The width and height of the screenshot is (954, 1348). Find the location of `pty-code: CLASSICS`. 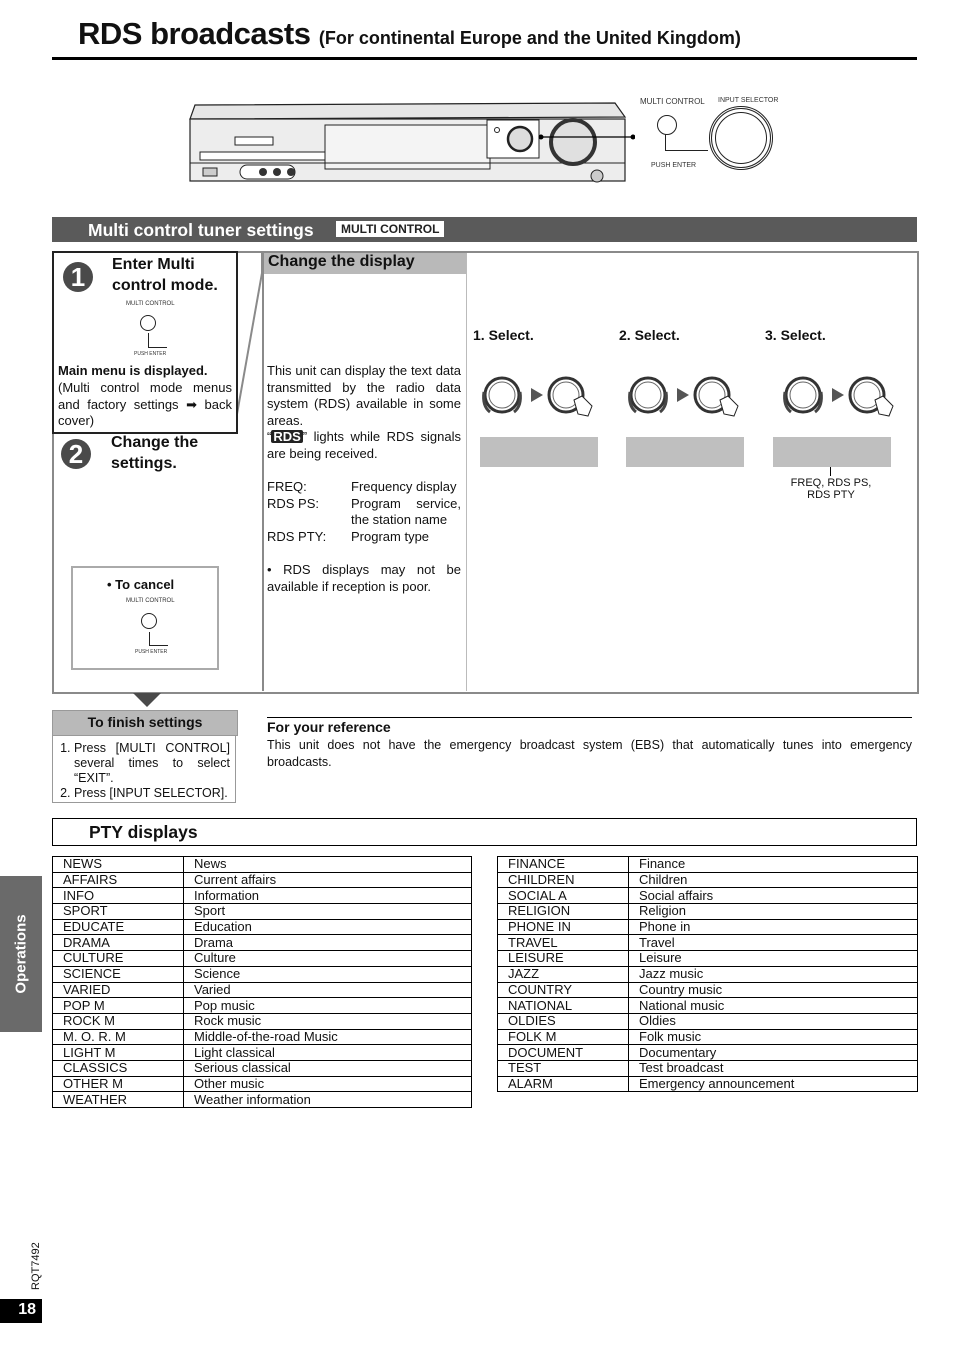

pty-code: CLASSICS is located at coordinates (118, 1068).